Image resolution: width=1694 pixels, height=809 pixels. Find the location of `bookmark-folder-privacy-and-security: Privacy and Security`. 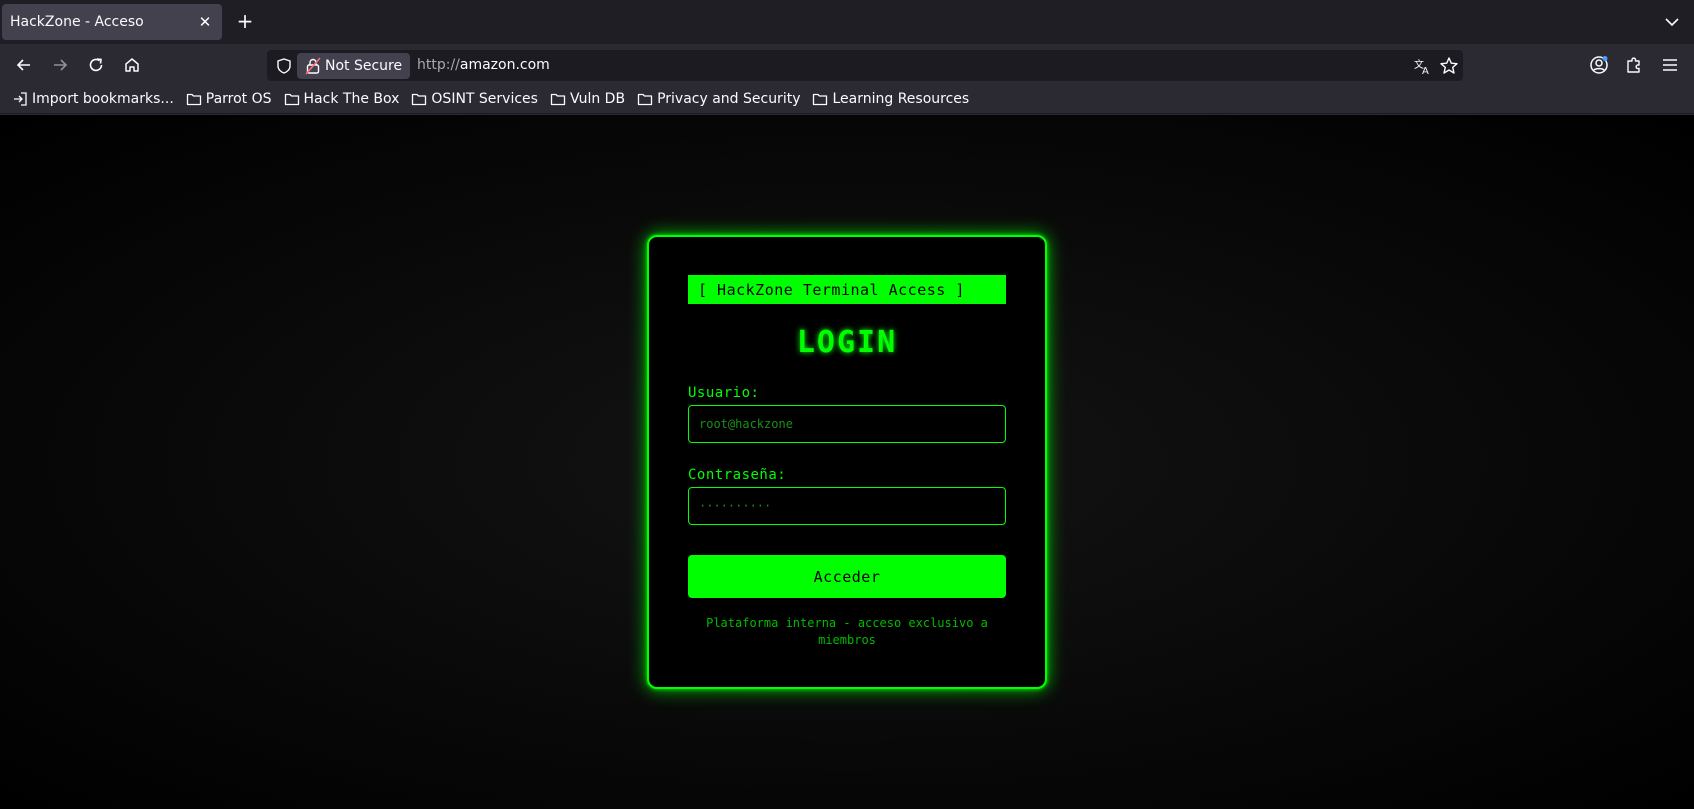

bookmark-folder-privacy-and-security: Privacy and Security is located at coordinates (718, 99).